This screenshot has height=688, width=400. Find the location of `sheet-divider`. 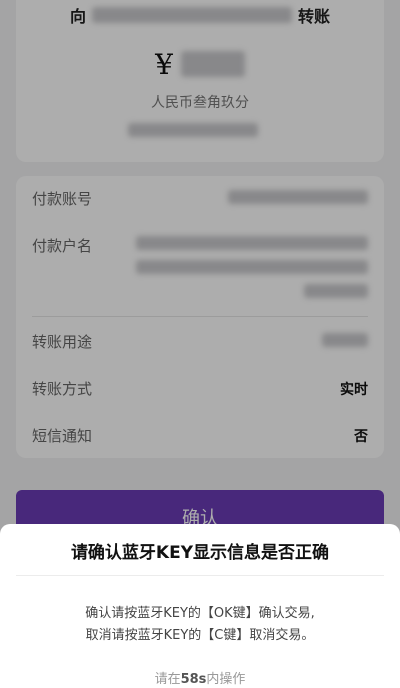

sheet-divider is located at coordinates (200, 575).